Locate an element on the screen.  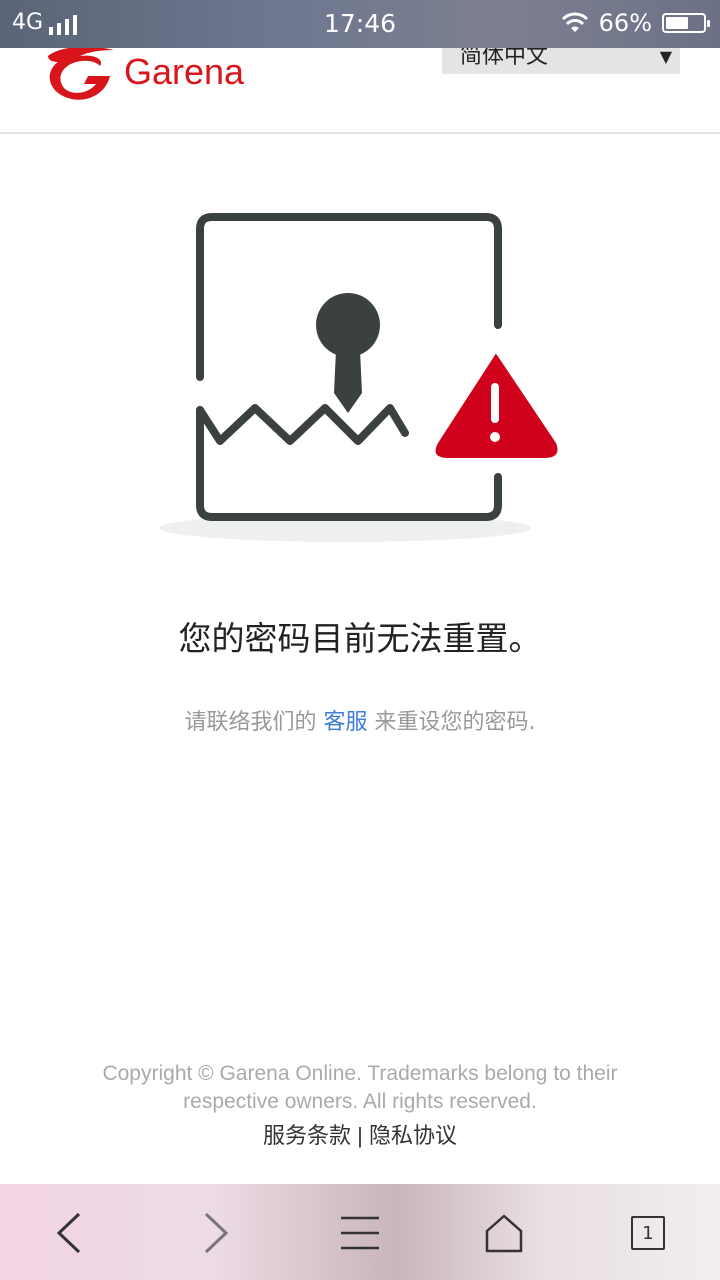
menu-button is located at coordinates (360, 1233).